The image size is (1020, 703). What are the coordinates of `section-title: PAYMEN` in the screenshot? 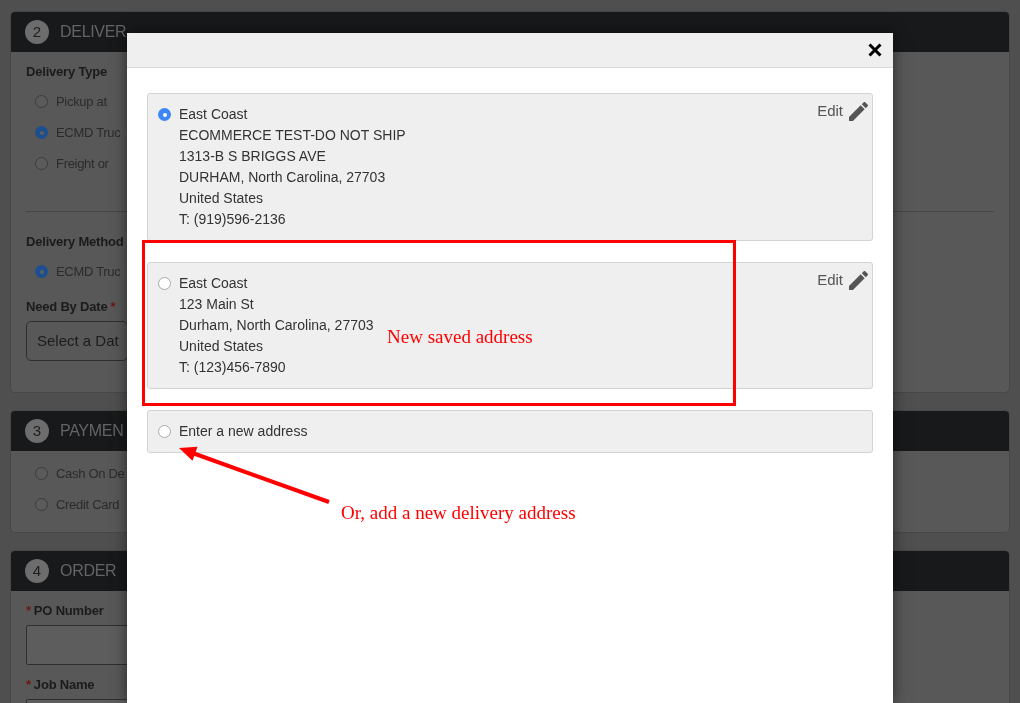 It's located at (92, 431).